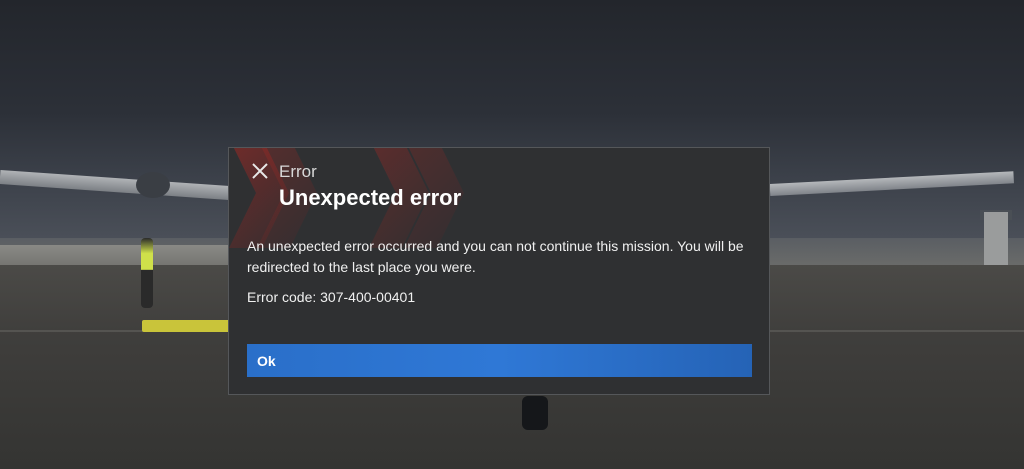 This screenshot has width=1024, height=469. Describe the element at coordinates (996, 239) in the screenshot. I see `control-tower` at that location.